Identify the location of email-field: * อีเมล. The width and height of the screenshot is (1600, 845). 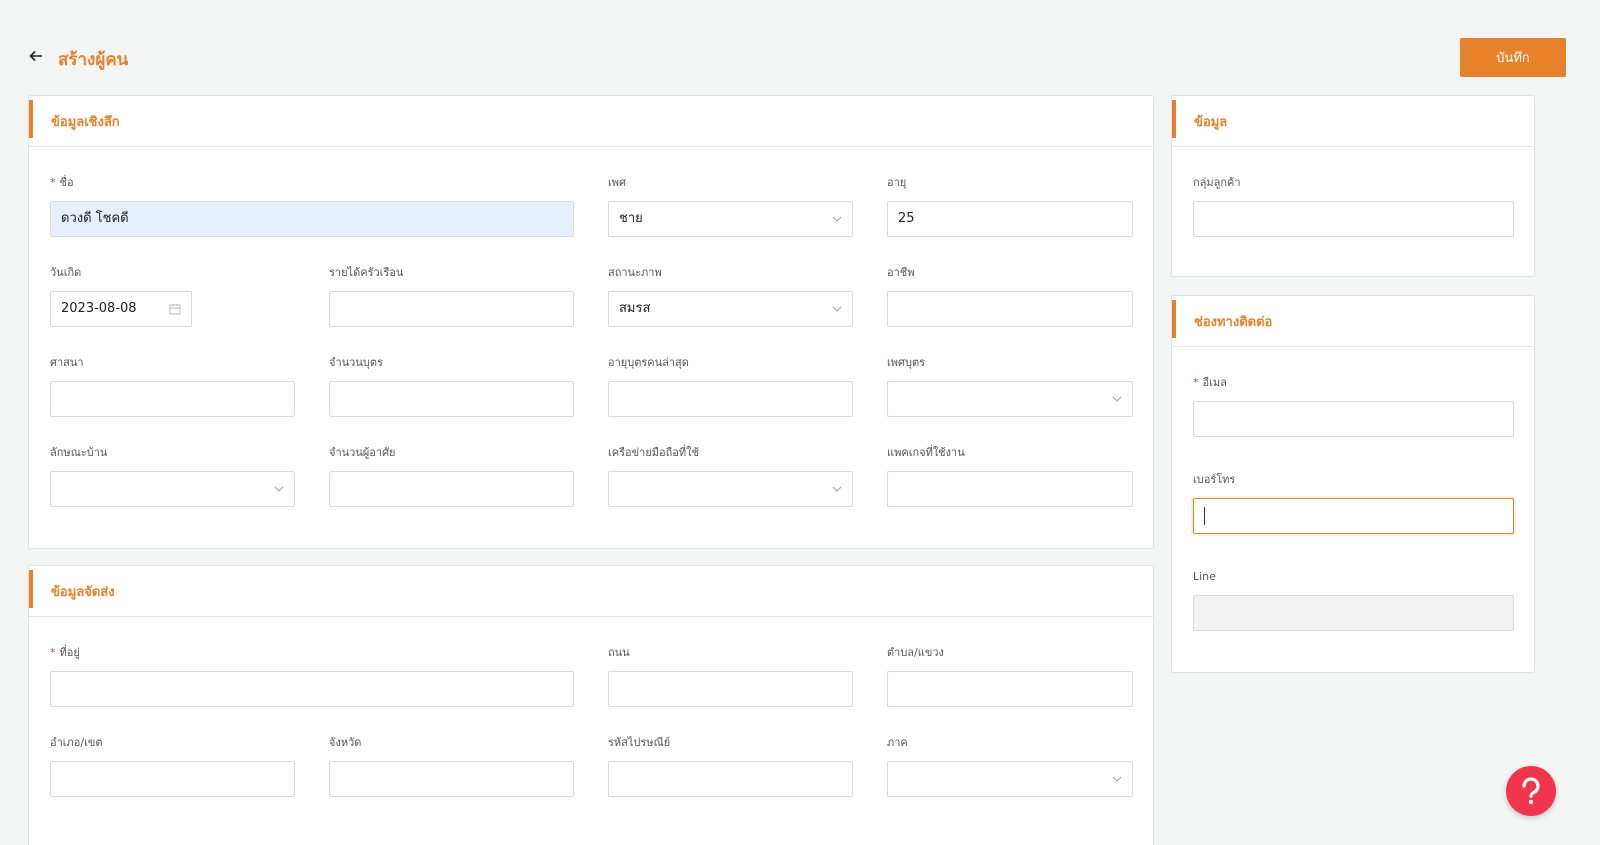
(1353, 406).